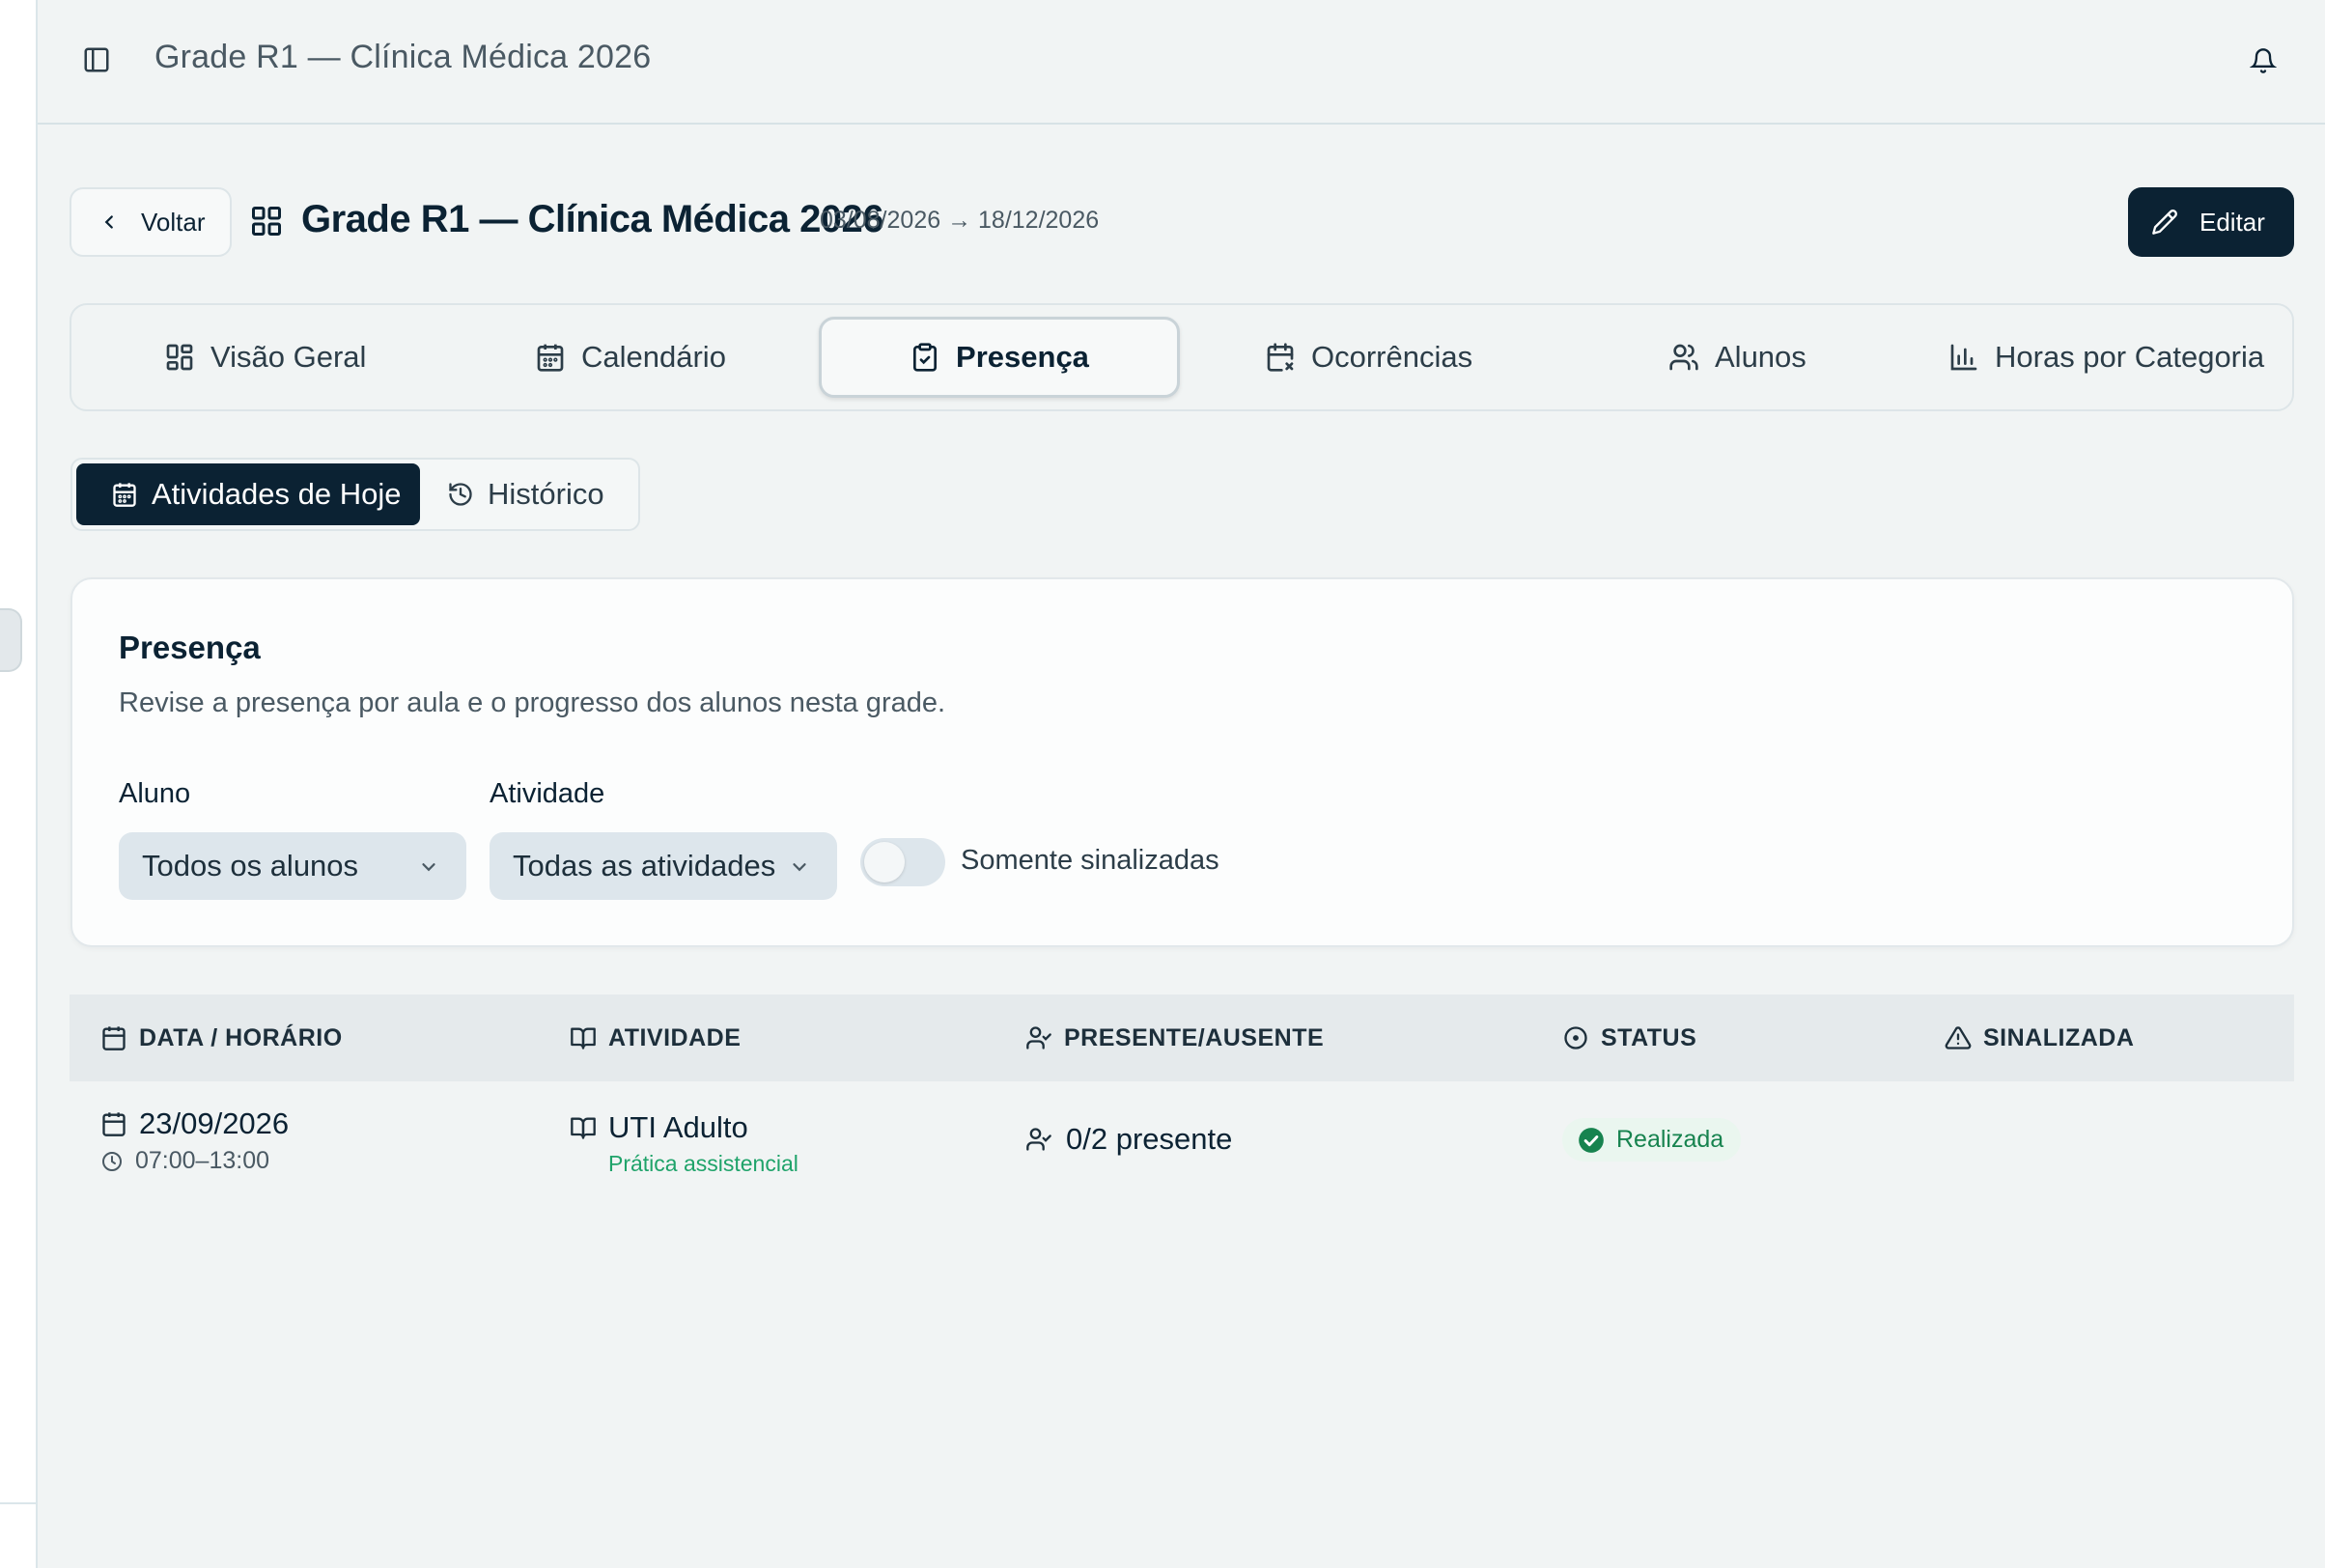  I want to click on tab-alunos: Alunos, so click(1737, 357).